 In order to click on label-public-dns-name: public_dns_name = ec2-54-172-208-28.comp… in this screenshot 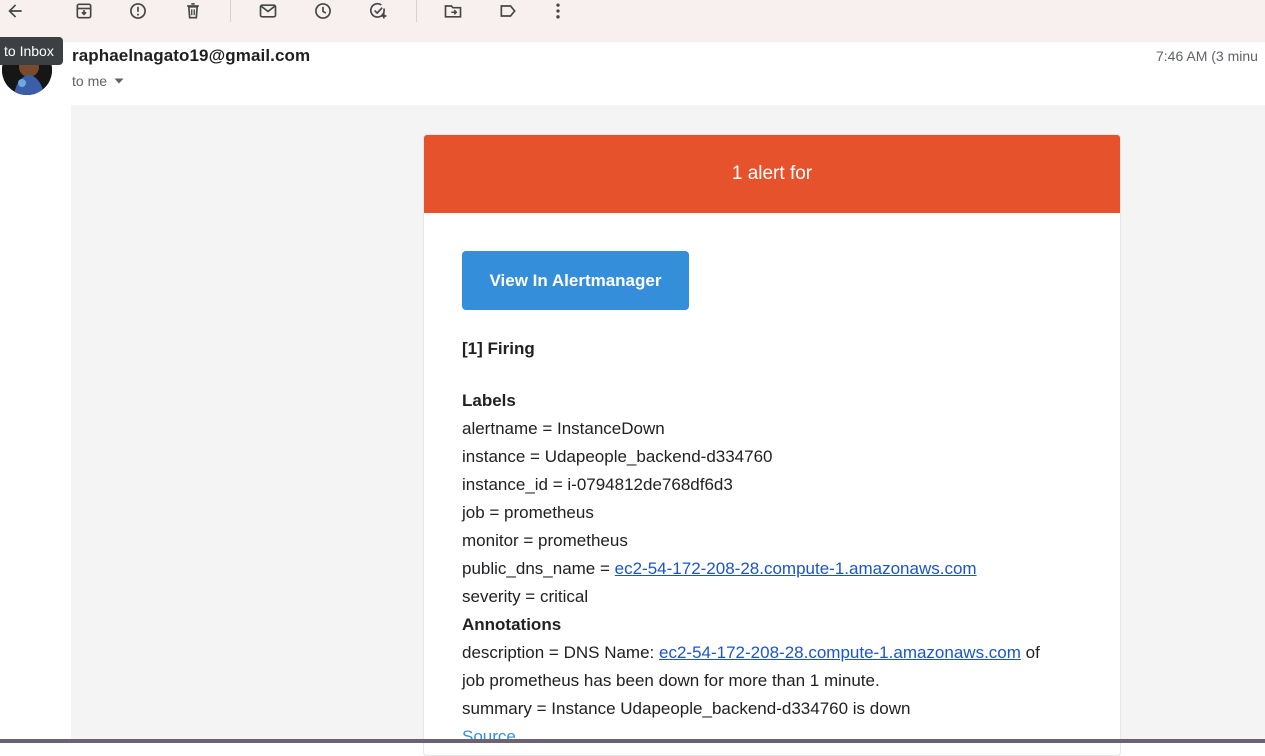, I will do `click(782, 569)`.